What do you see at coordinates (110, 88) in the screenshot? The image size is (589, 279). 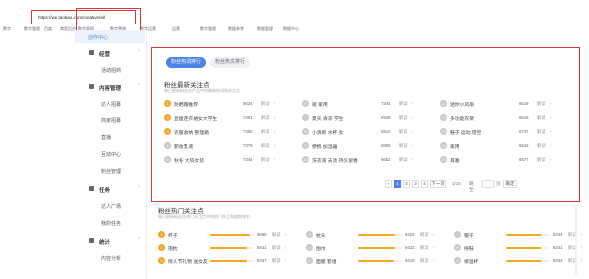 I see `sidebar-group-label: 内容管理` at bounding box center [110, 88].